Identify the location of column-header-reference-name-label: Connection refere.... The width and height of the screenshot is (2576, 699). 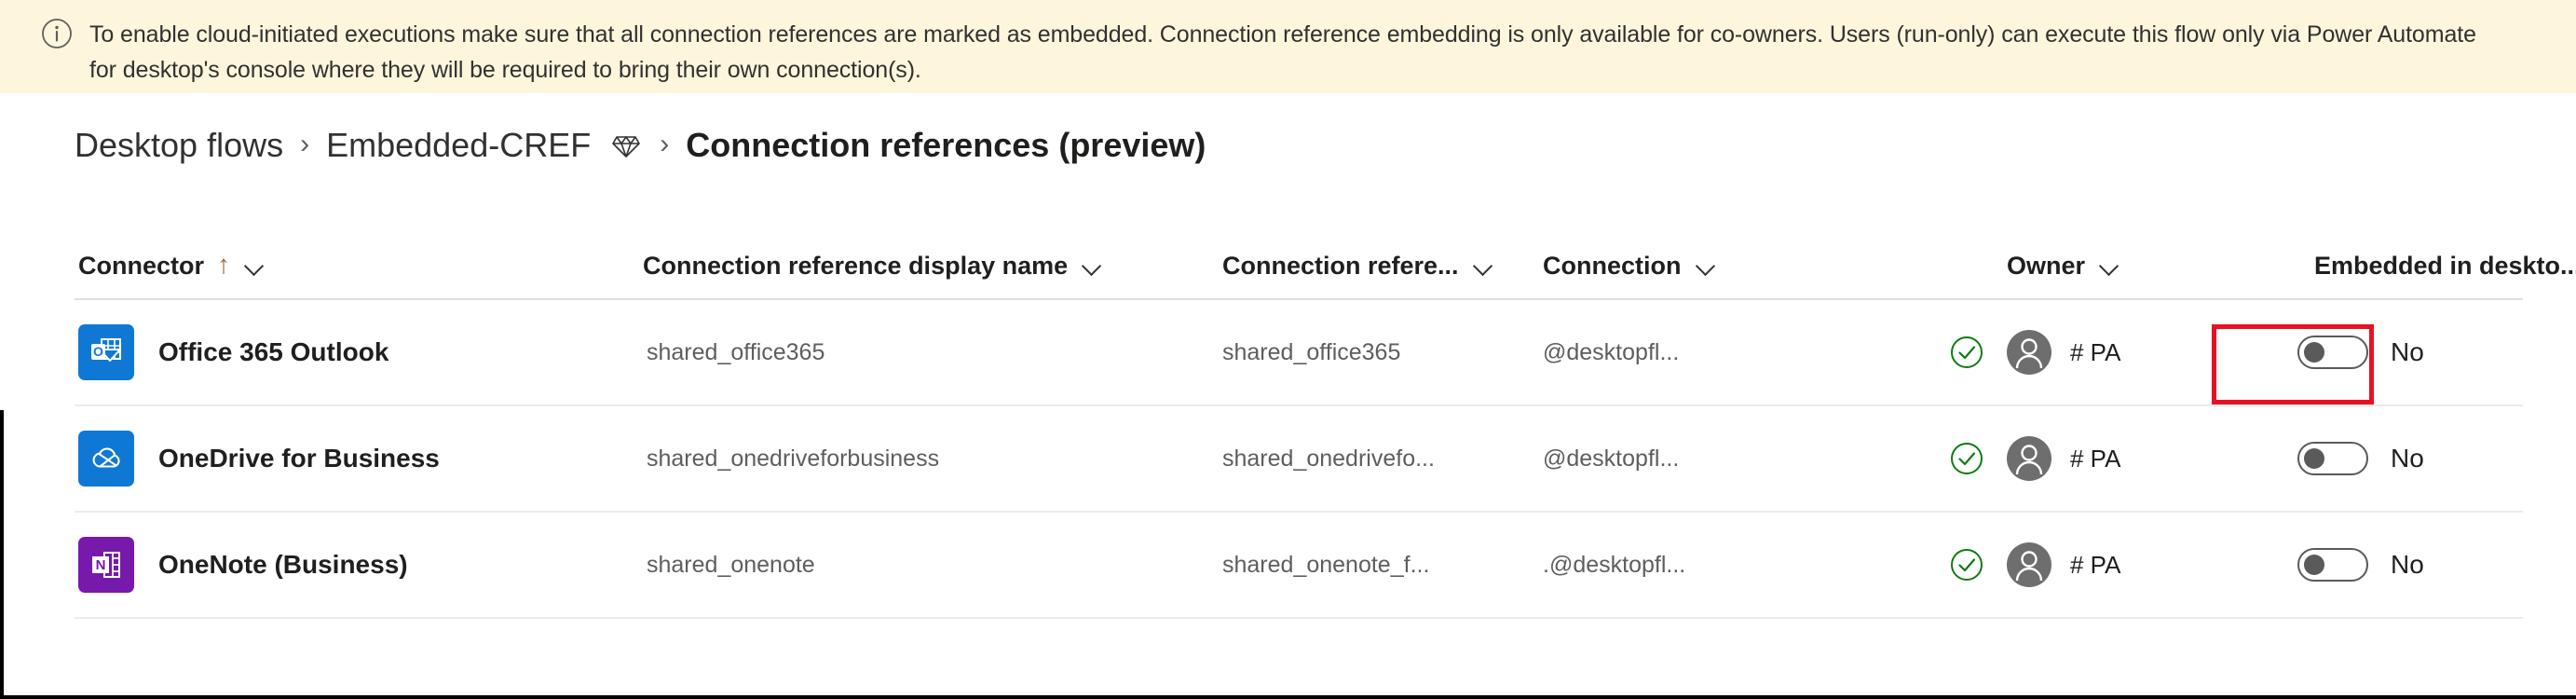
(1340, 265).